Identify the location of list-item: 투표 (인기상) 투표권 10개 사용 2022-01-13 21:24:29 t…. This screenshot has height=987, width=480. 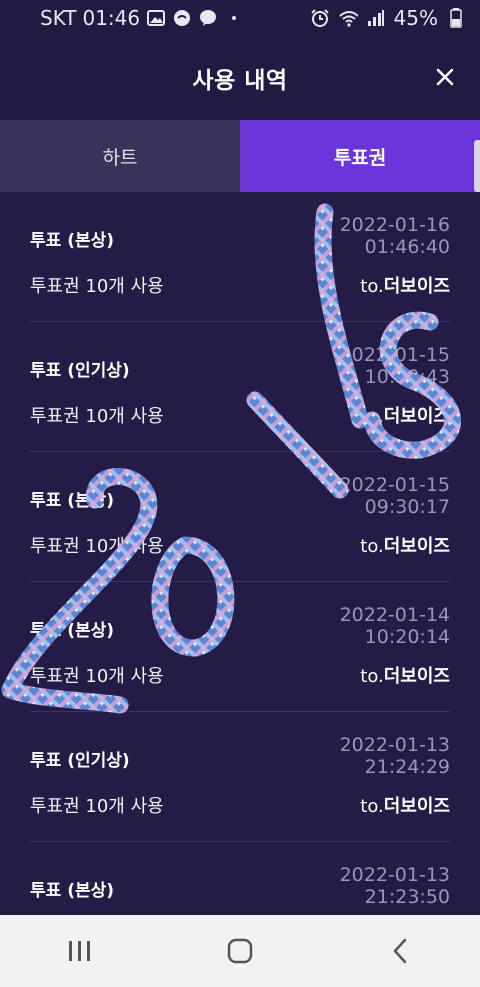
(240, 777).